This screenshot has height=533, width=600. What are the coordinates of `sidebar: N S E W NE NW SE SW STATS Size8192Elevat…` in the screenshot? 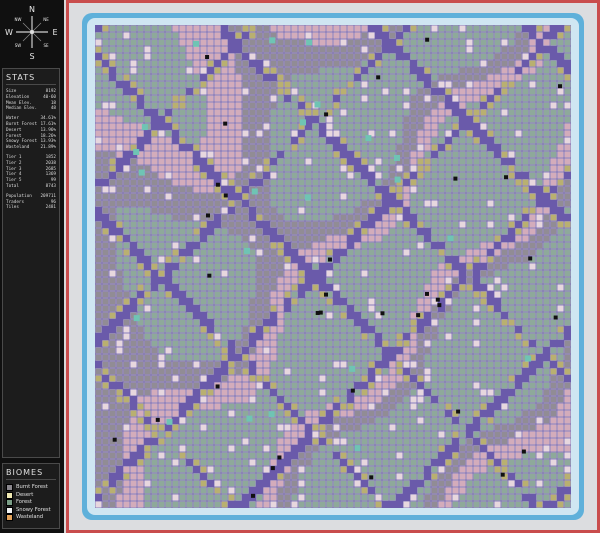 It's located at (32, 266).